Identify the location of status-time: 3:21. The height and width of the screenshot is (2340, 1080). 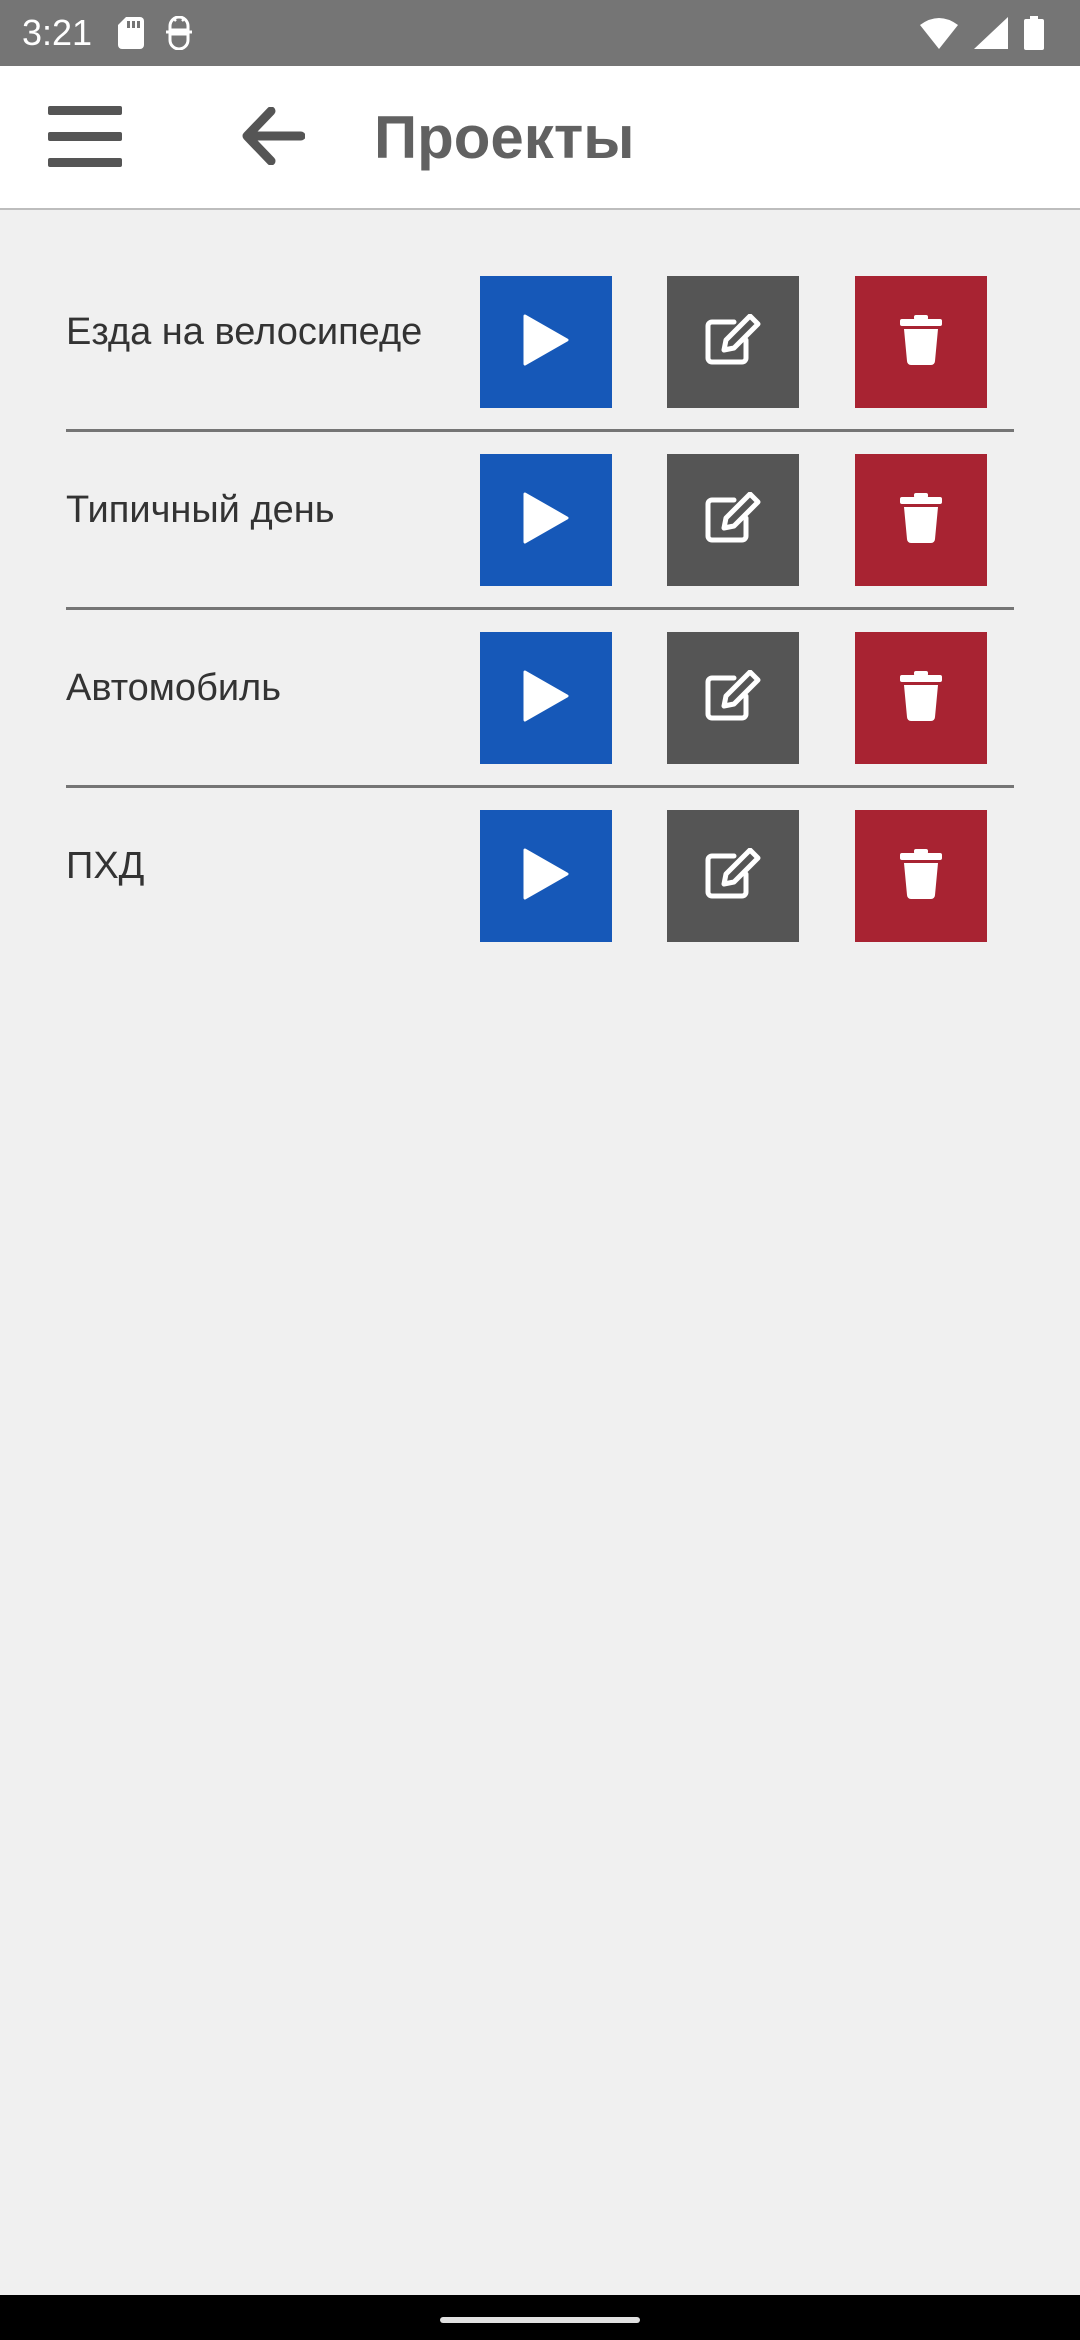
(57, 32).